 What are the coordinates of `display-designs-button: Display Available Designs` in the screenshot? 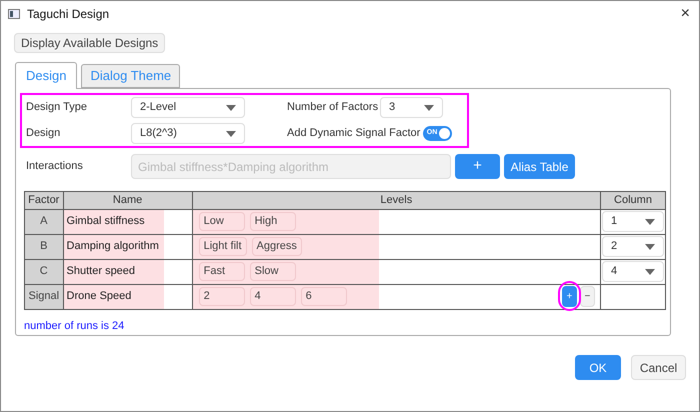 It's located at (90, 43).